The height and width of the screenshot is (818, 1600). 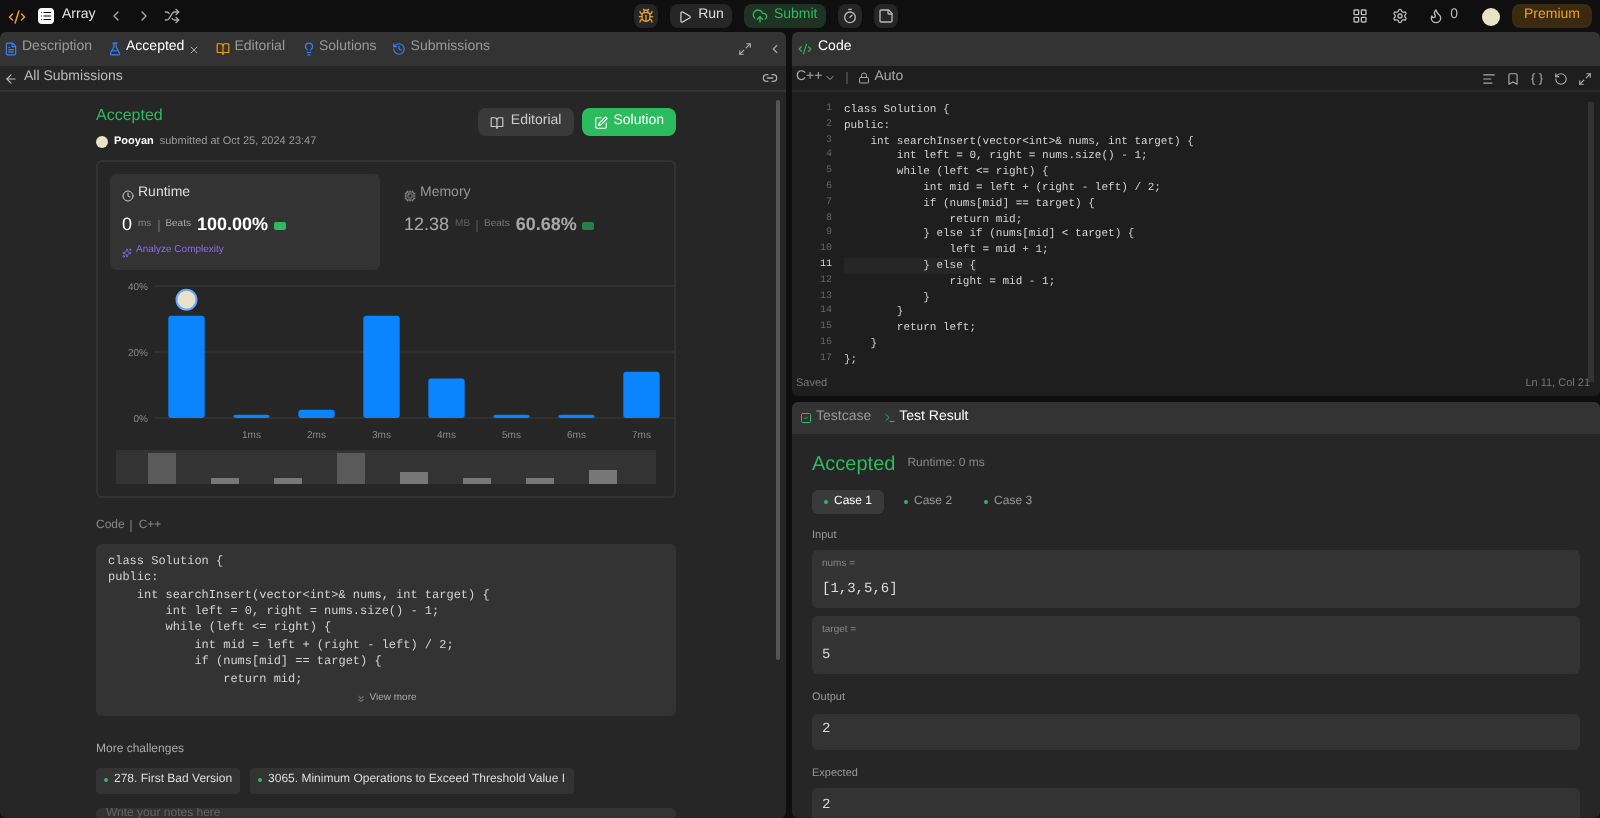 What do you see at coordinates (427, 224) in the screenshot?
I see `stat-value: 12.38` at bounding box center [427, 224].